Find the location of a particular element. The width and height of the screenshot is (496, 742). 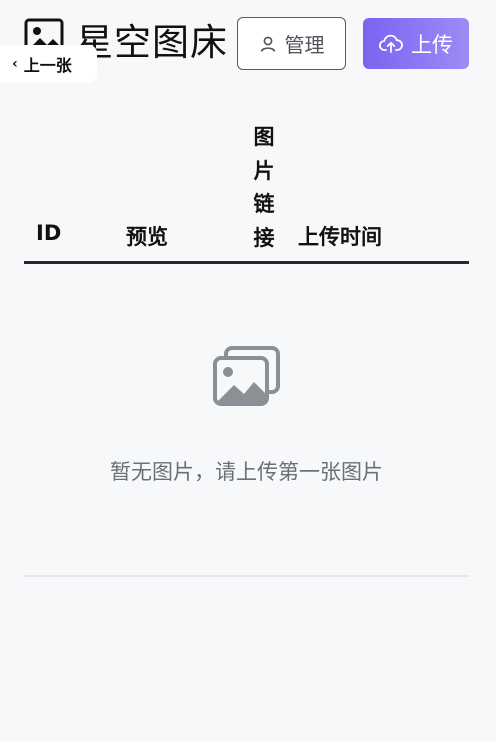

upload-button: 上传 is located at coordinates (416, 43).